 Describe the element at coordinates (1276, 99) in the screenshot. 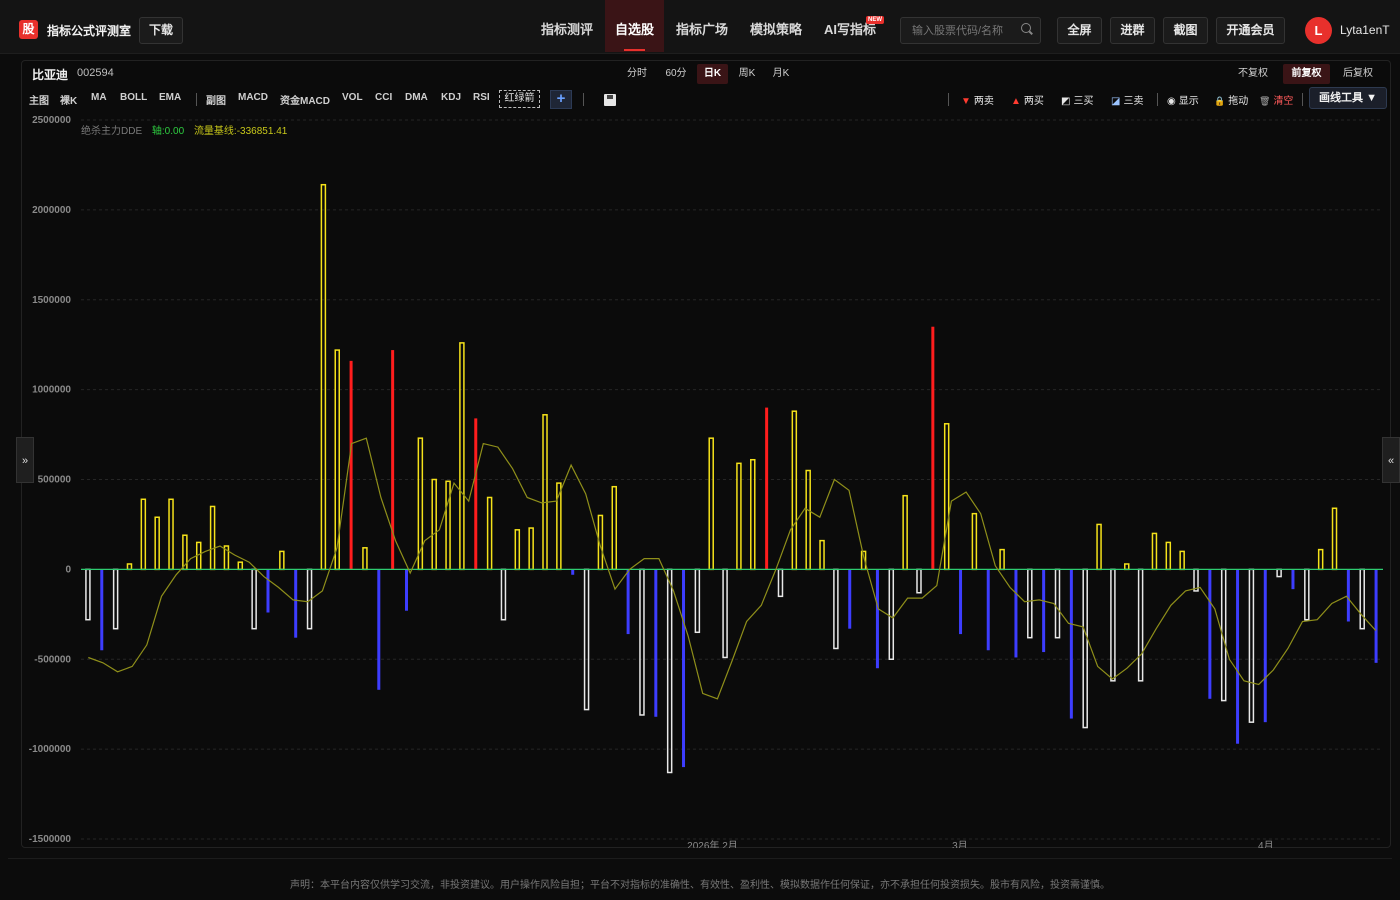

I see `tool-clear: 🗑 清空` at that location.